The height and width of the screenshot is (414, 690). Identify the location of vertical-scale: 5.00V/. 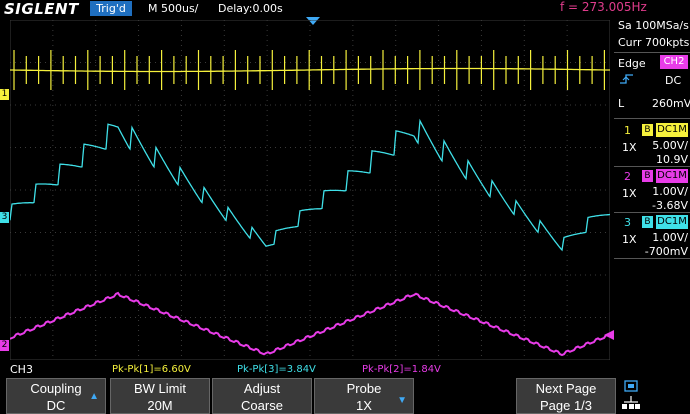
(670, 145).